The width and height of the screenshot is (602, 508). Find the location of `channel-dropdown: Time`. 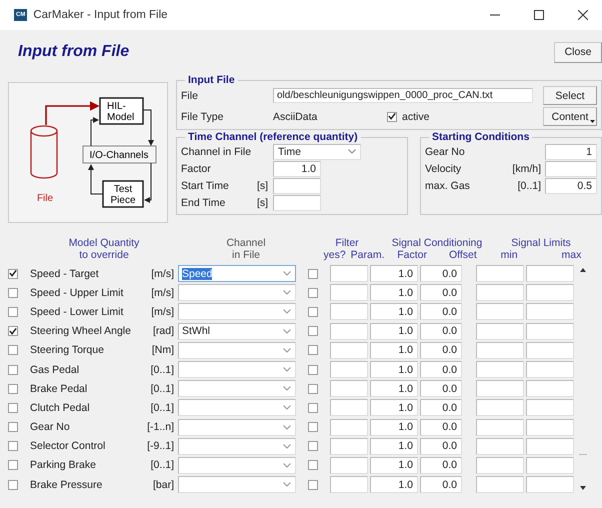

channel-dropdown: Time is located at coordinates (317, 152).